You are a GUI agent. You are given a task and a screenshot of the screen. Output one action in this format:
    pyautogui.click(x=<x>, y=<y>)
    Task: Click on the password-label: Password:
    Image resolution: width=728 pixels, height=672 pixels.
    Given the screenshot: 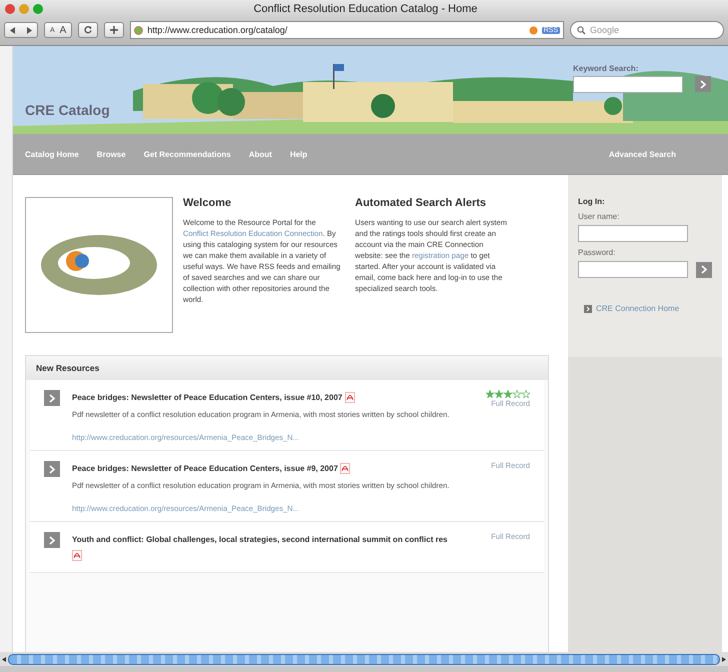 What is the action you would take?
    pyautogui.click(x=597, y=252)
    